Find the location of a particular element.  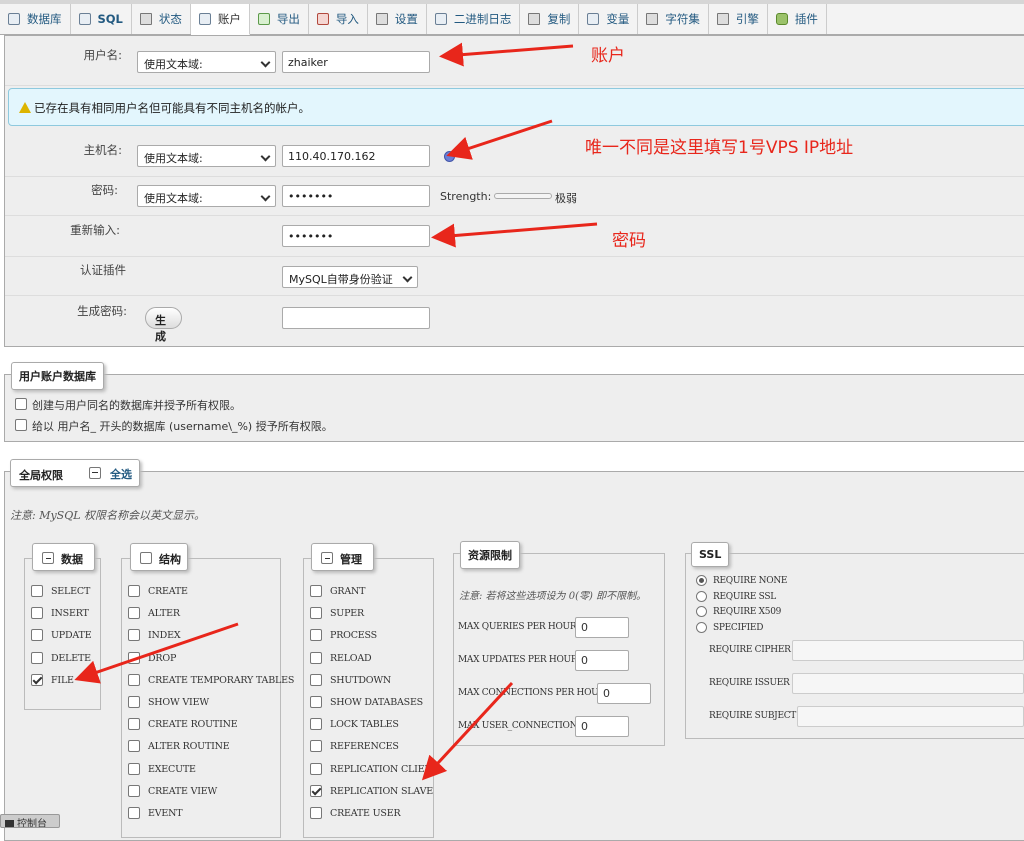

privilege-checkbox-file is located at coordinates (37, 679).